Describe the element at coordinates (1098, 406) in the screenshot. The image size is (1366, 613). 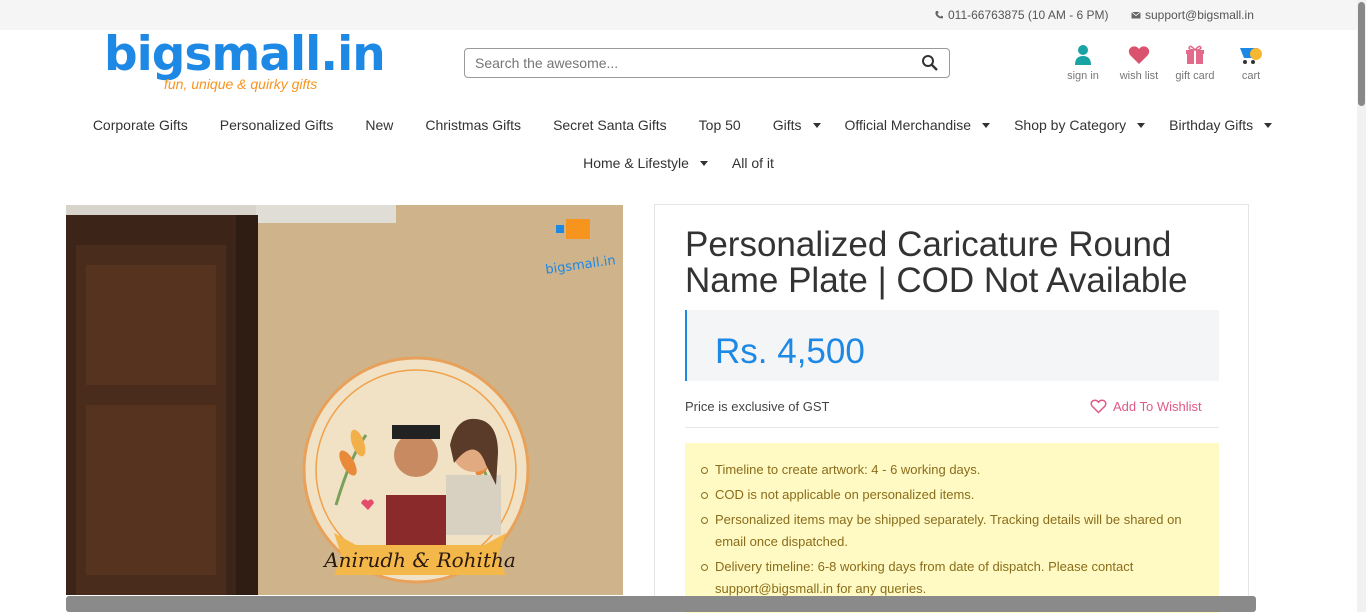
I see `heart-outline-icon` at that location.